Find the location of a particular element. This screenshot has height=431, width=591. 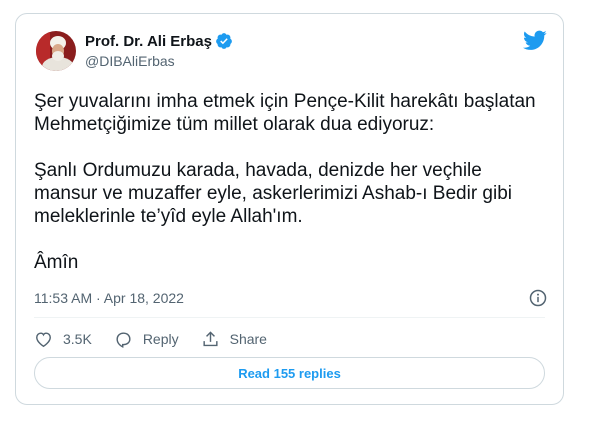

like-count: 3.5K is located at coordinates (77, 339).